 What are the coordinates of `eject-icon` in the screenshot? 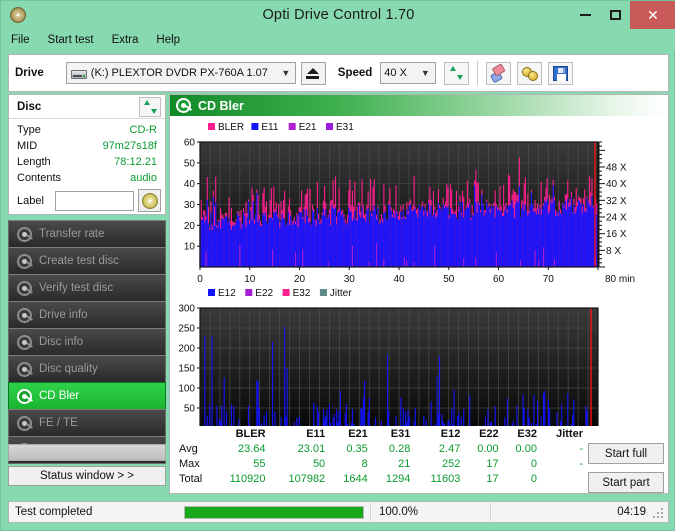 It's located at (313, 73).